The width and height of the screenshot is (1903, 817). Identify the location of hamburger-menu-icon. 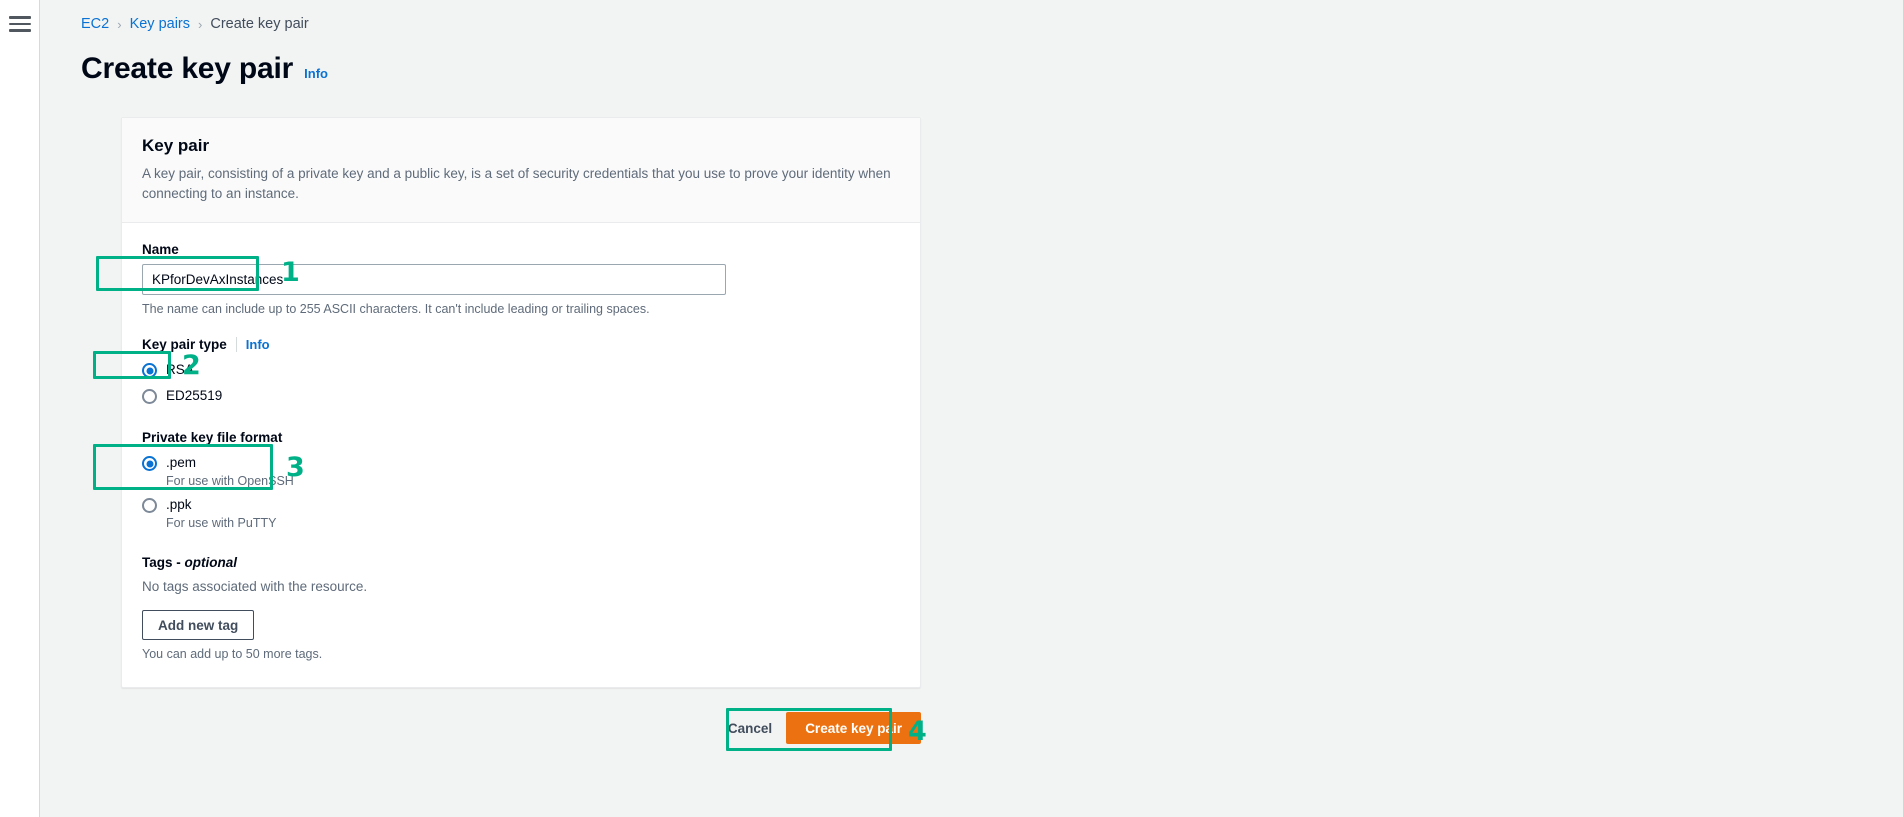
(20, 24).